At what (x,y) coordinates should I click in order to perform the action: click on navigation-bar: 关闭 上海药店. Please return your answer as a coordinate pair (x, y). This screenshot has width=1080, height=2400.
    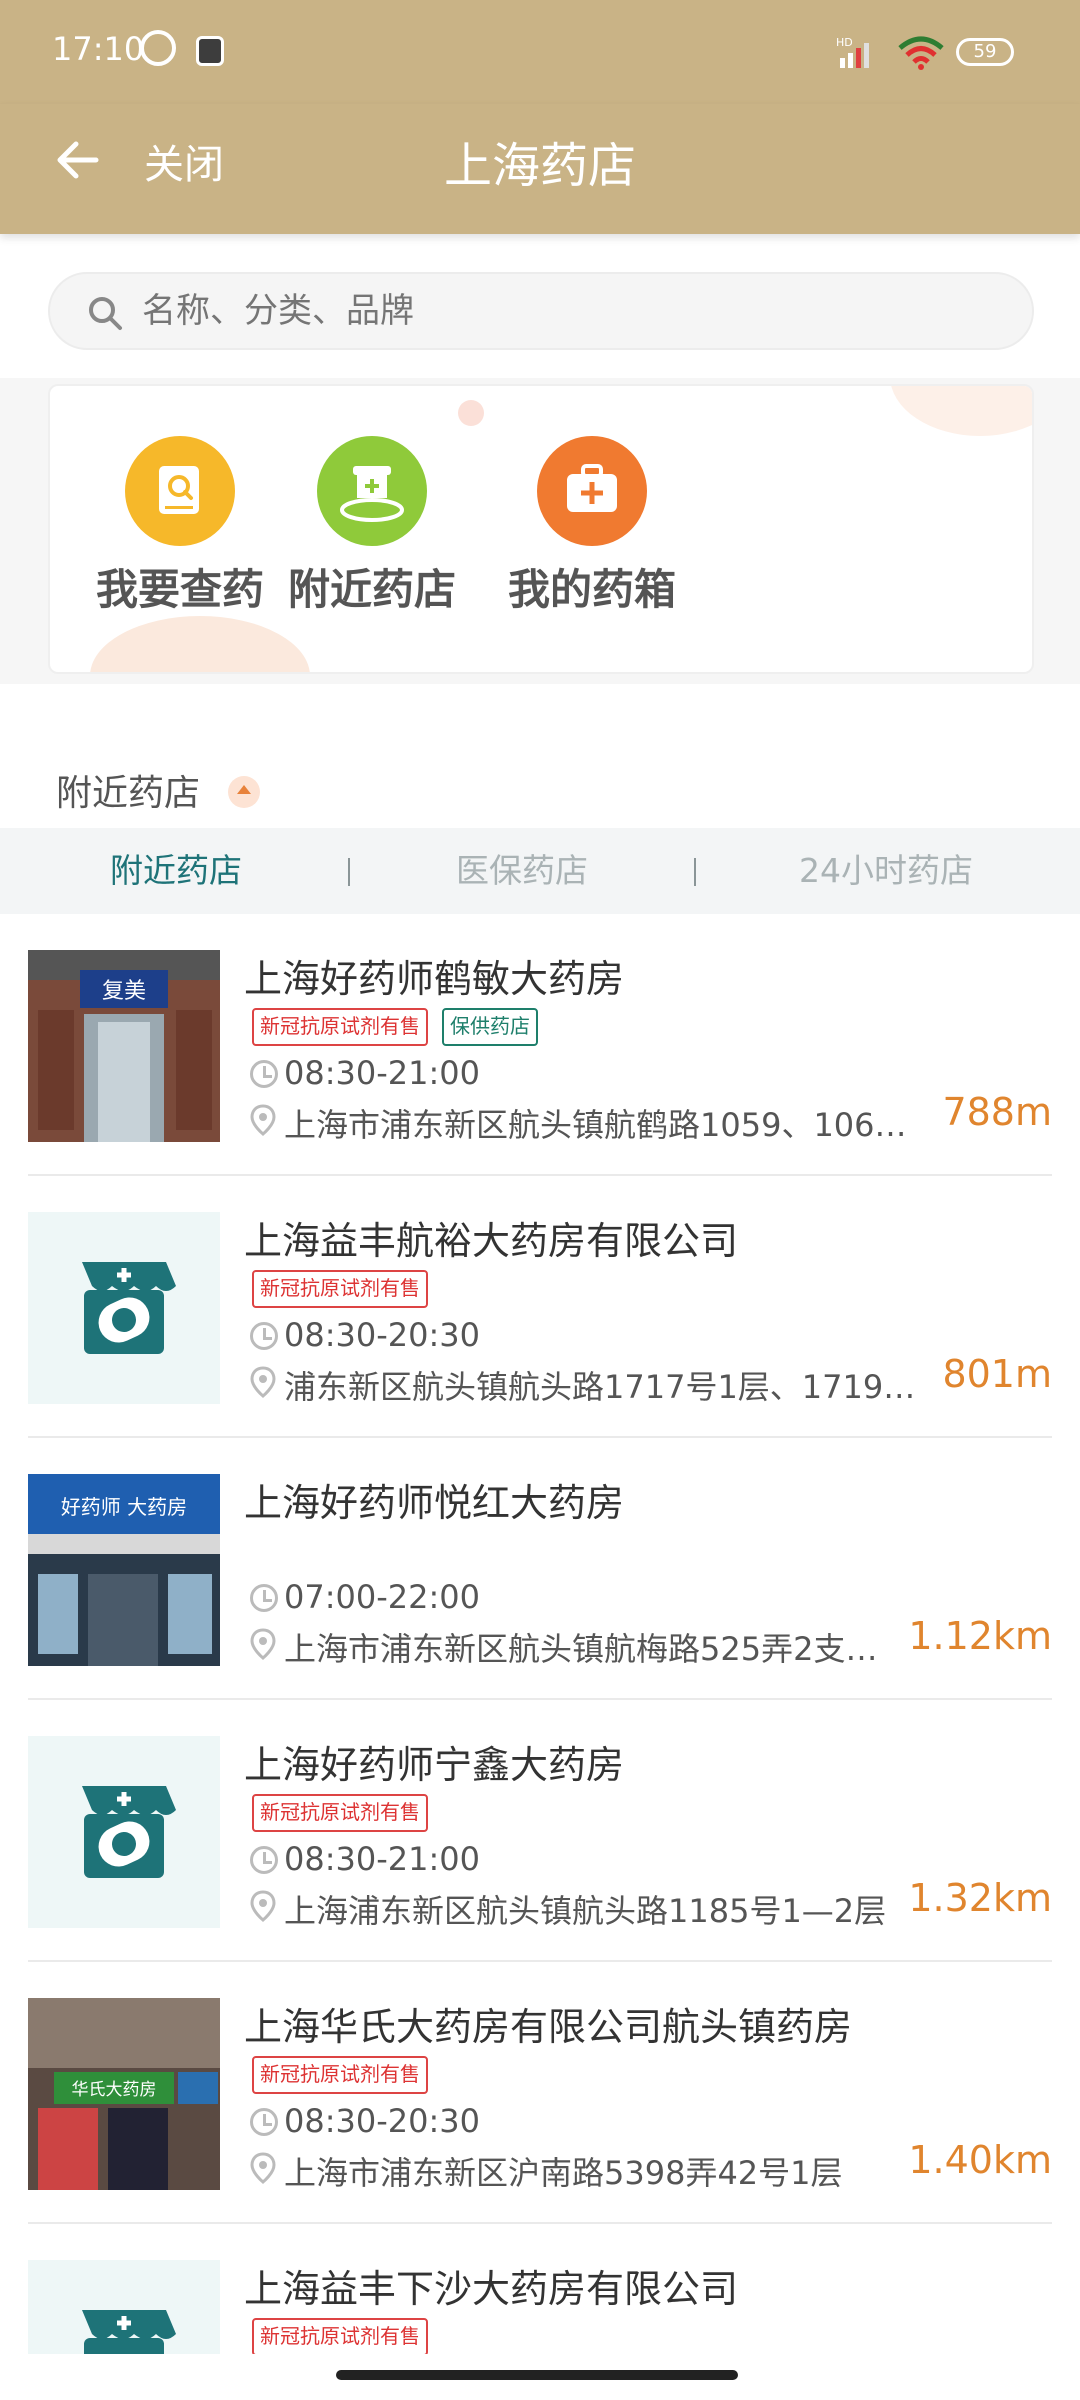
    Looking at the image, I should click on (540, 169).